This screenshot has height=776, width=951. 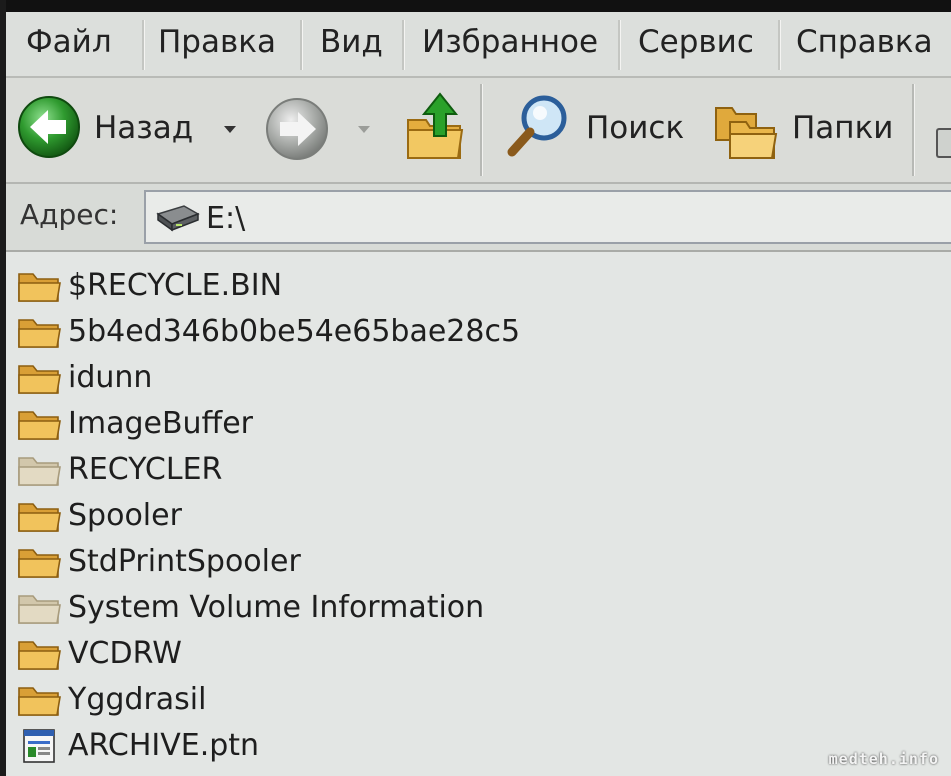 What do you see at coordinates (276, 607) in the screenshot?
I see `list-item-name: System Volume Information` at bounding box center [276, 607].